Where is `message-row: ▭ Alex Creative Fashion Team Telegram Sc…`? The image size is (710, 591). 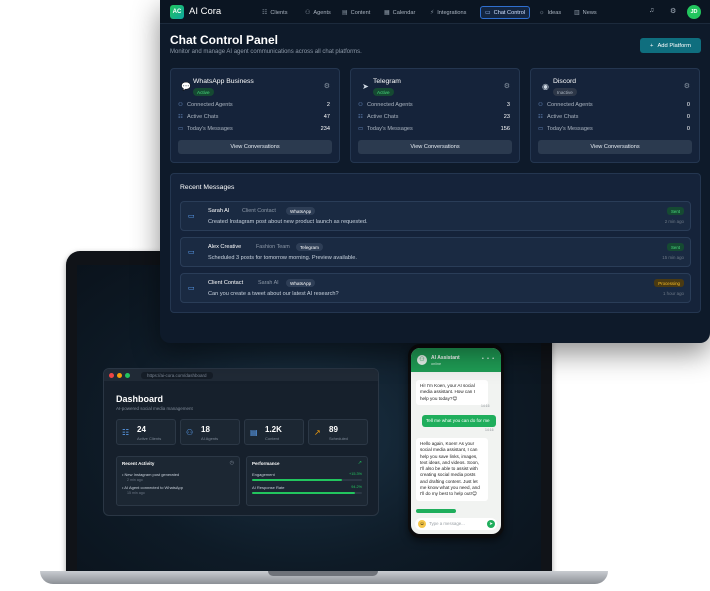
message-row: ▭ Alex Creative Fashion Team Telegram Sc… is located at coordinates (435, 252).